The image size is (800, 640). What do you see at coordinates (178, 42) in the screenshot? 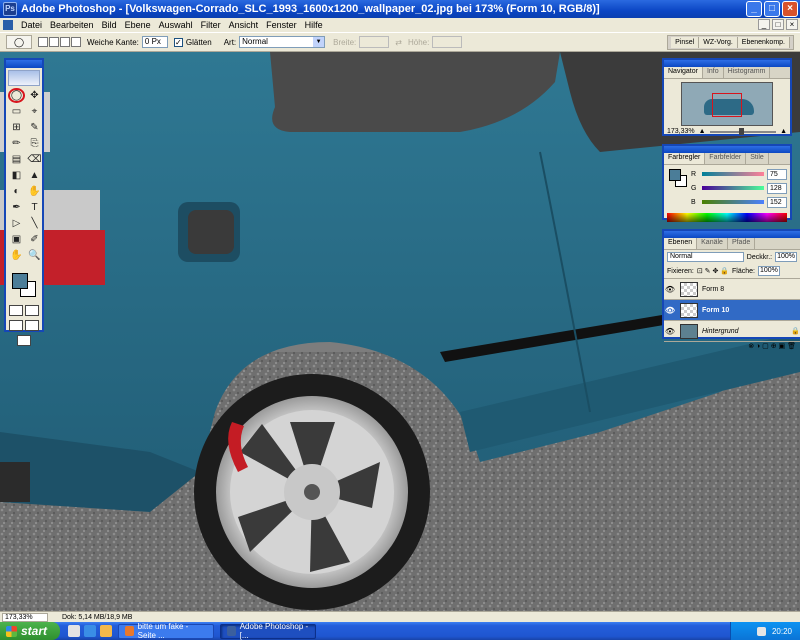
I see `antialias-checkbox: ✓` at bounding box center [178, 42].